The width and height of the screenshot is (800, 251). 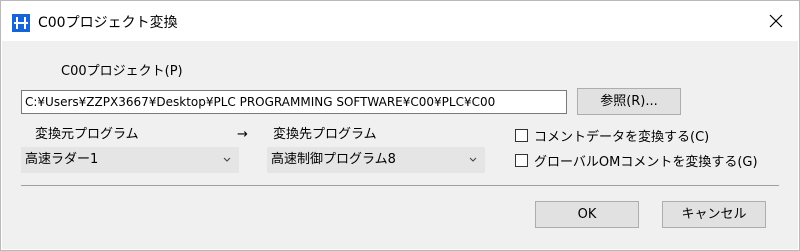 What do you see at coordinates (587, 214) in the screenshot?
I see `ok-button: OK` at bounding box center [587, 214].